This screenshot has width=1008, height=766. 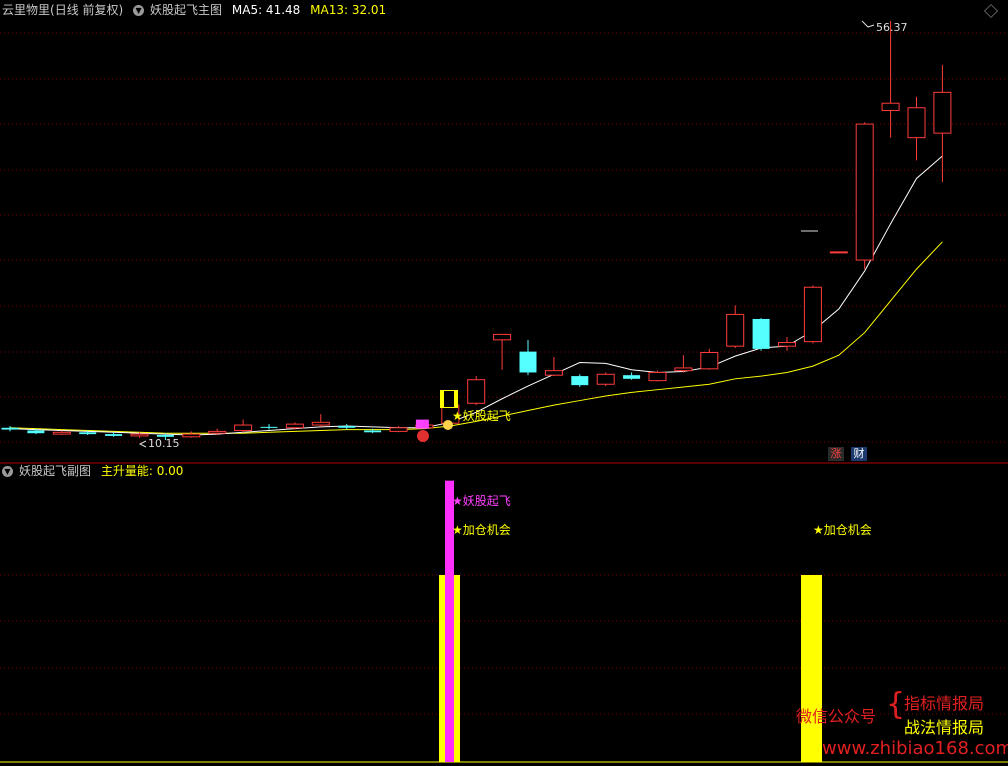 What do you see at coordinates (944, 727) in the screenshot?
I see `watermark-line2: 战法情报局` at bounding box center [944, 727].